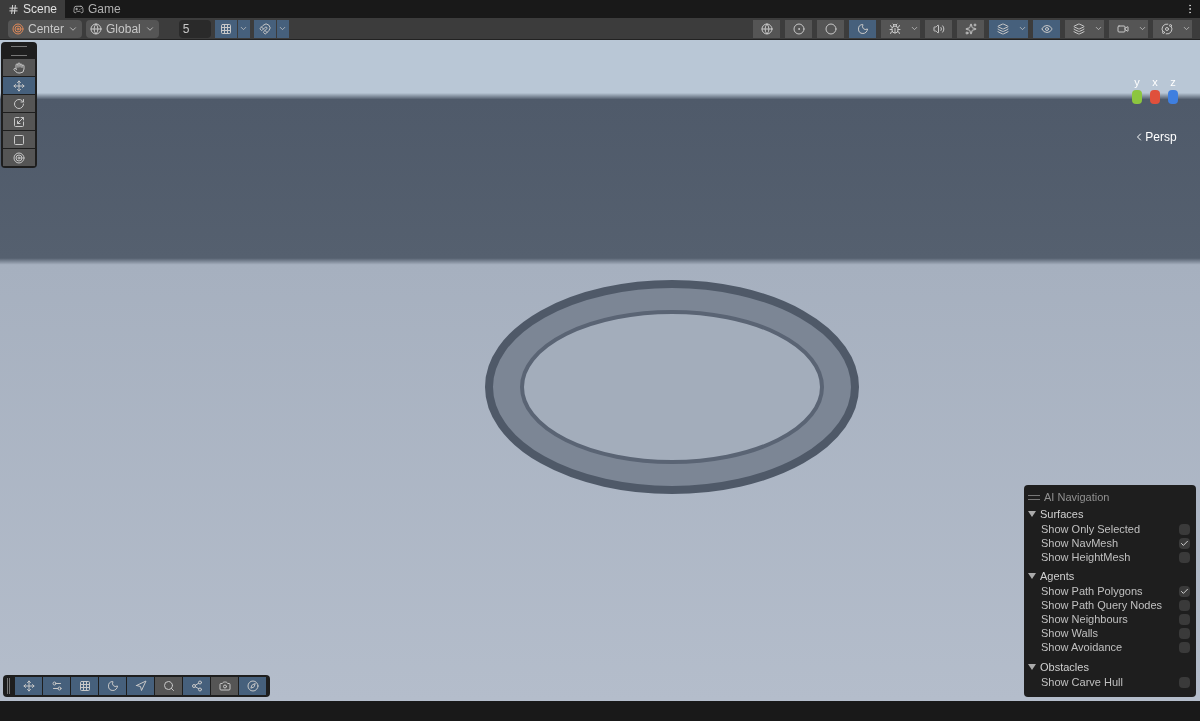 This screenshot has width=1200, height=721. What do you see at coordinates (1091, 529) in the screenshot?
I see `option-label: Show Only Selected` at bounding box center [1091, 529].